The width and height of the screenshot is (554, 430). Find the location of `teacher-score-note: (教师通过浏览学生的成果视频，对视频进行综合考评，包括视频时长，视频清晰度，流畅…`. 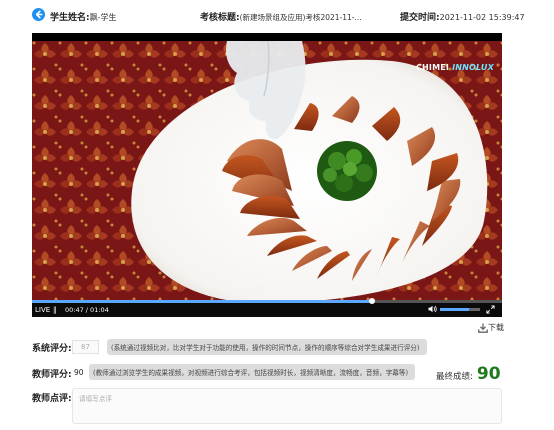

teacher-score-note: (教师通过浏览学生的成果视频，对视频进行综合考评，包括视频时长，视频清晰度，流畅… is located at coordinates (252, 372).